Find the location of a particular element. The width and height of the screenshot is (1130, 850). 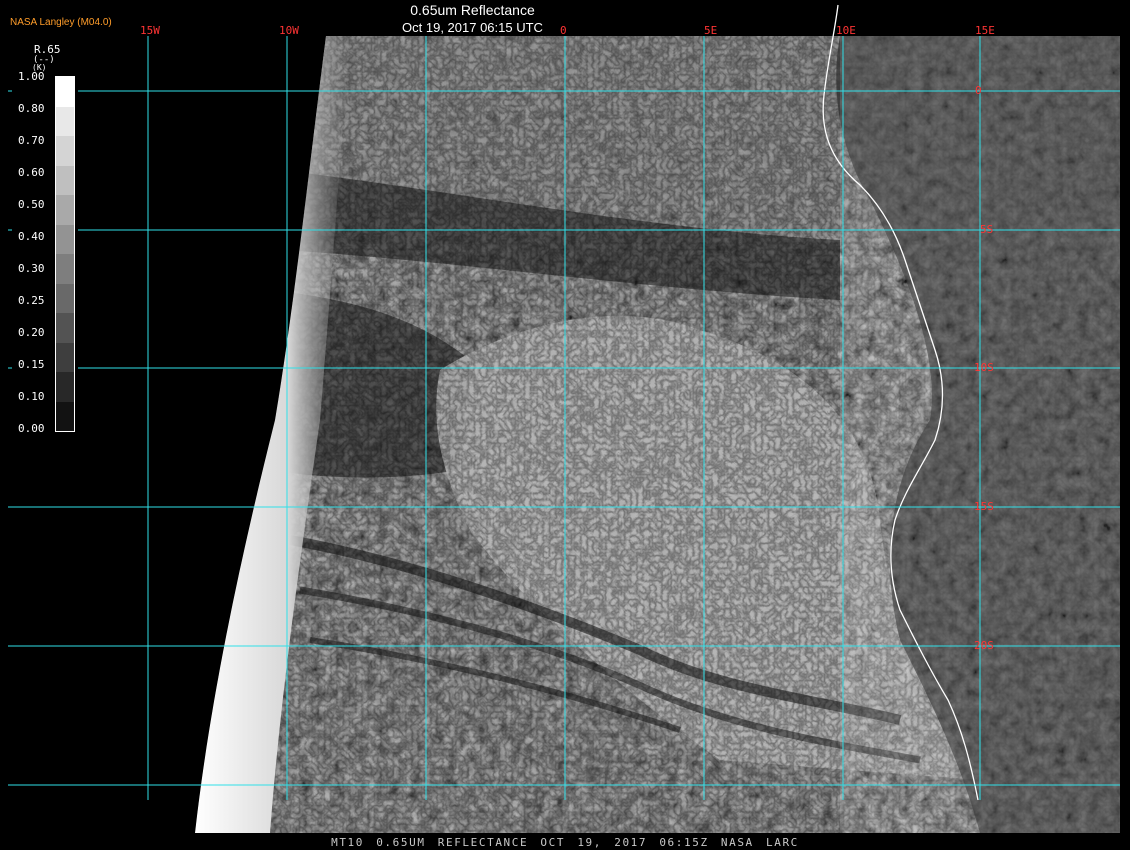

legend-label: 0.20 is located at coordinates (31, 332).